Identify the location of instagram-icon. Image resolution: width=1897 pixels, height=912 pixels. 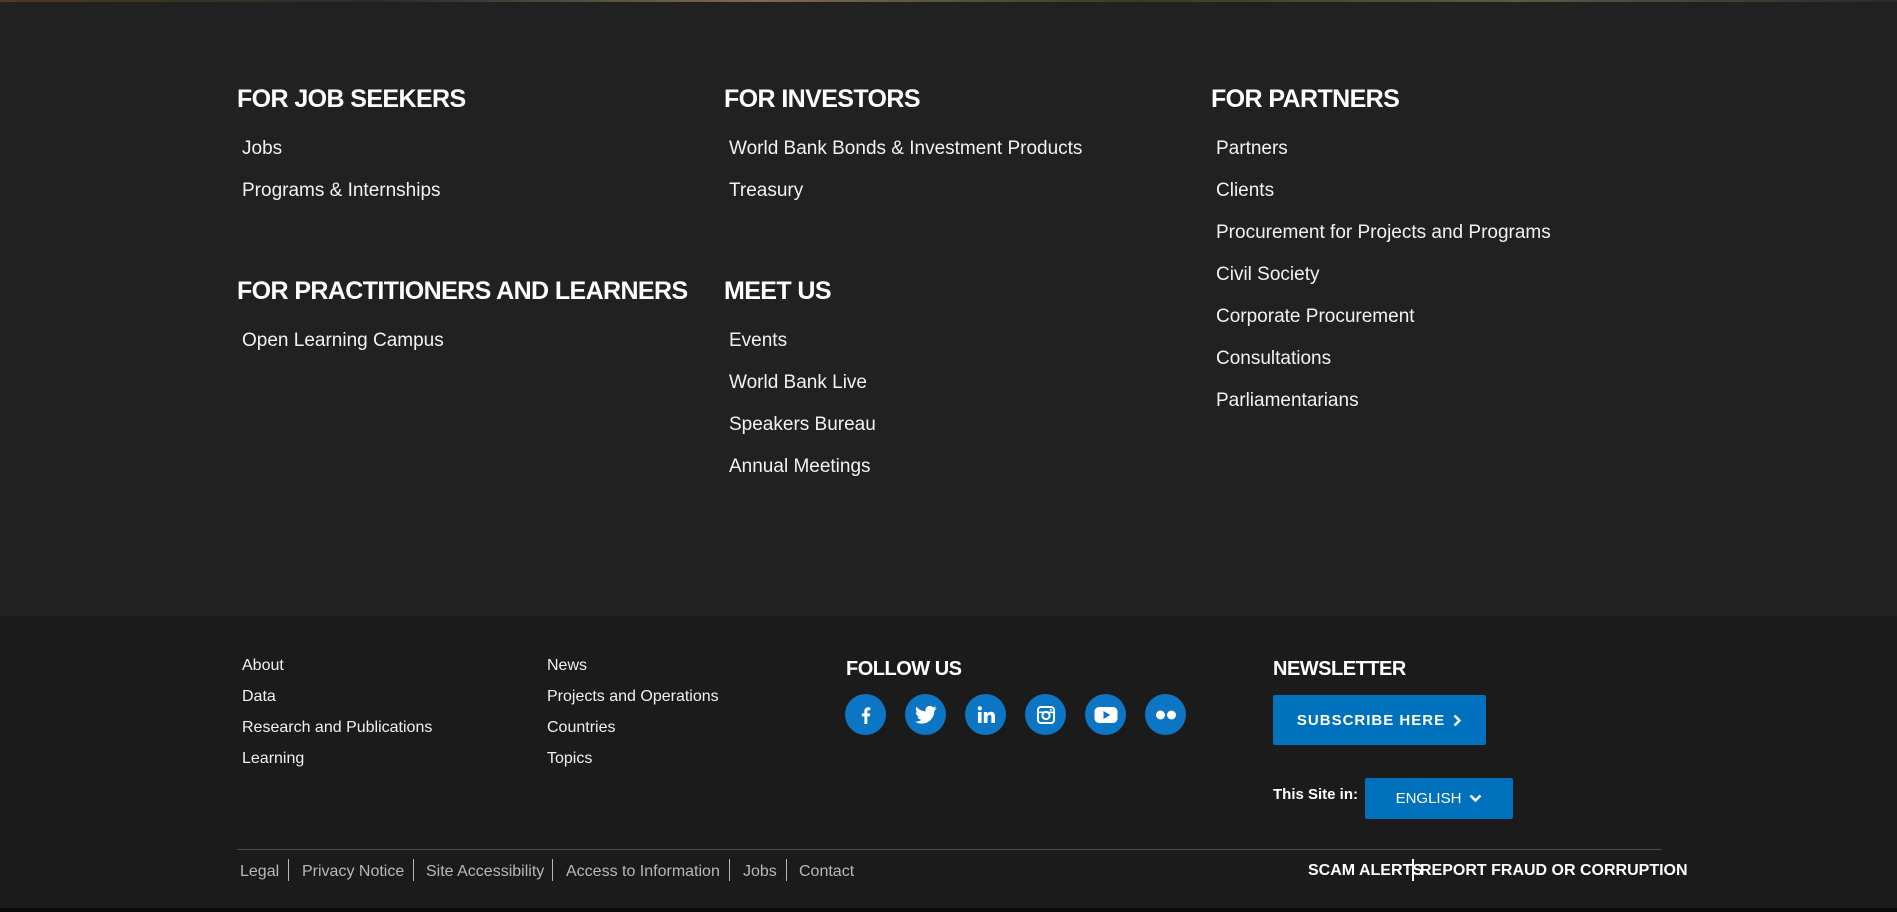
(1045, 714).